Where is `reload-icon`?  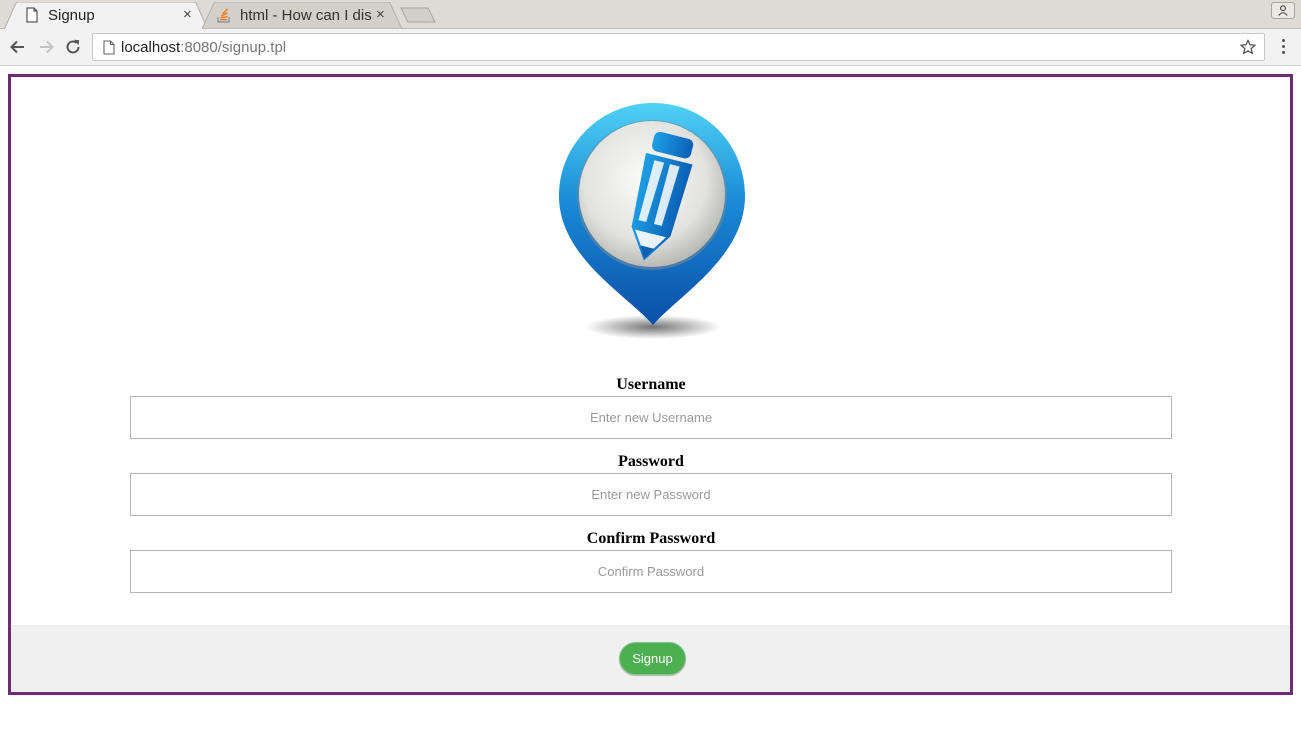 reload-icon is located at coordinates (73, 47).